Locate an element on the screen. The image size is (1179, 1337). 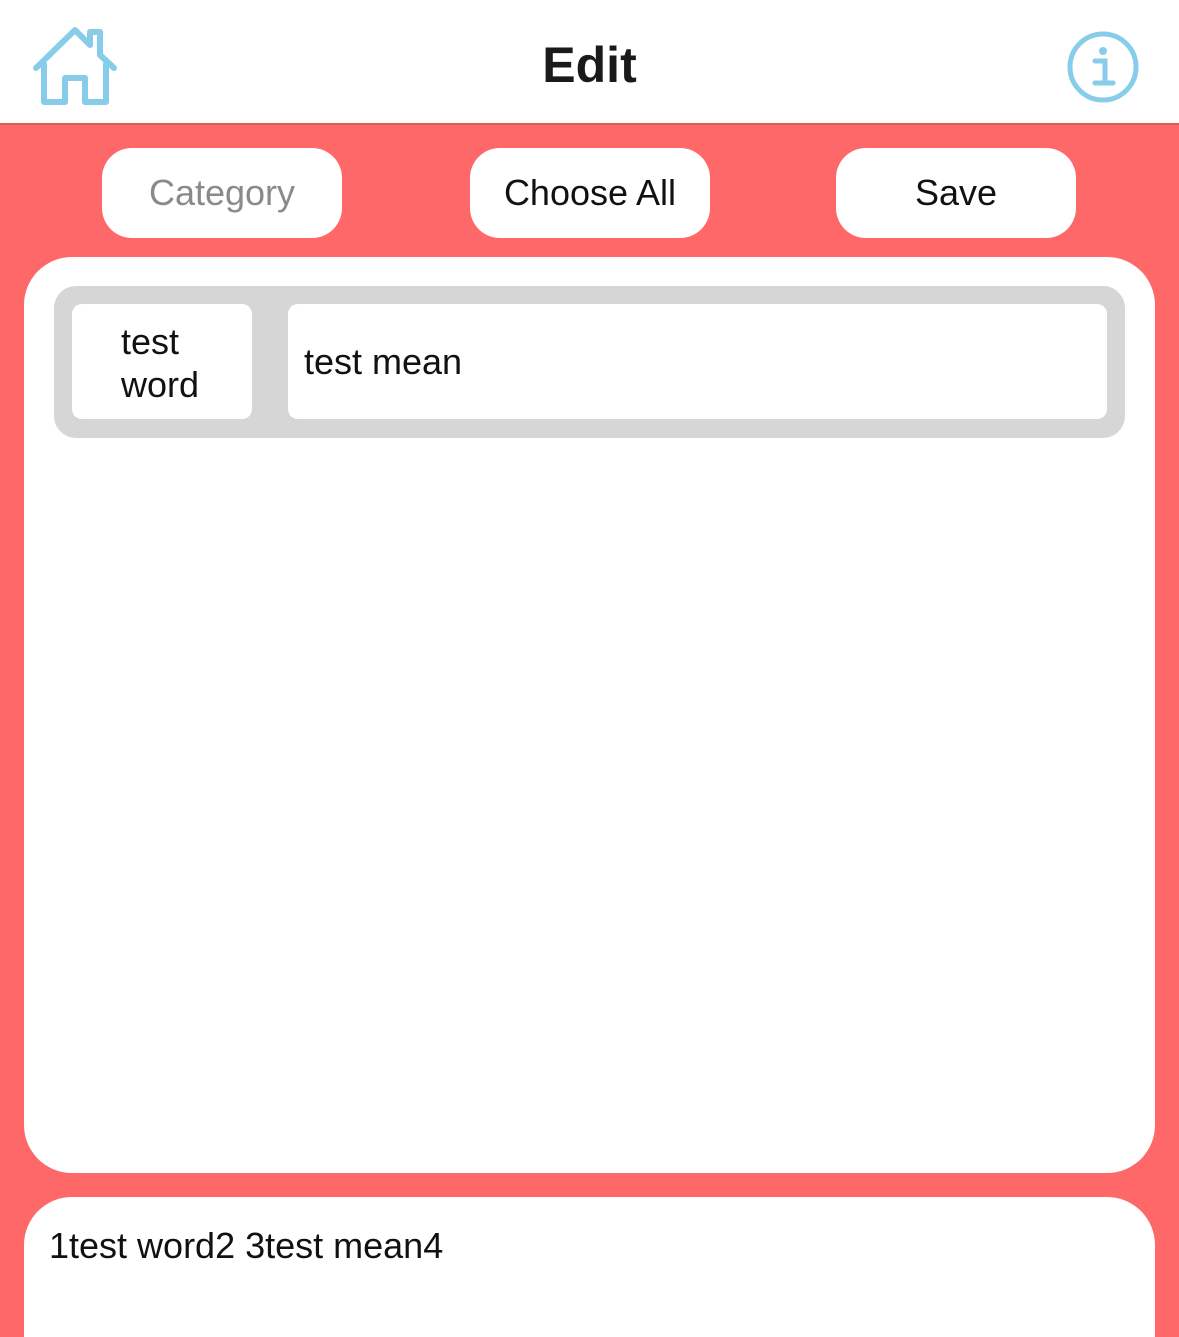
home-icon is located at coordinates (75, 66).